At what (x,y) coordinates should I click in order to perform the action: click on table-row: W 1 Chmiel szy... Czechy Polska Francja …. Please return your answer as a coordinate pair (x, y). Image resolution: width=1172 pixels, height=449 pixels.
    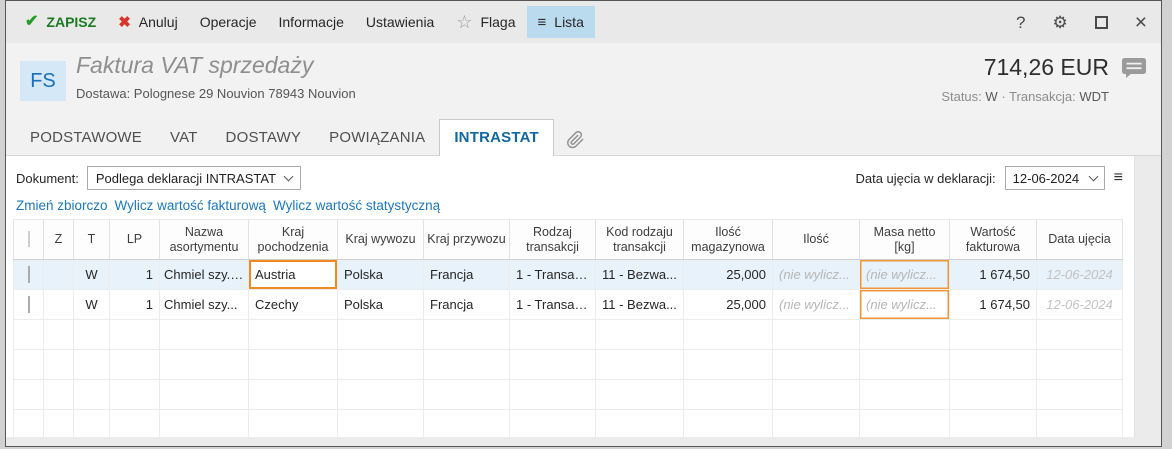
    Looking at the image, I should click on (568, 304).